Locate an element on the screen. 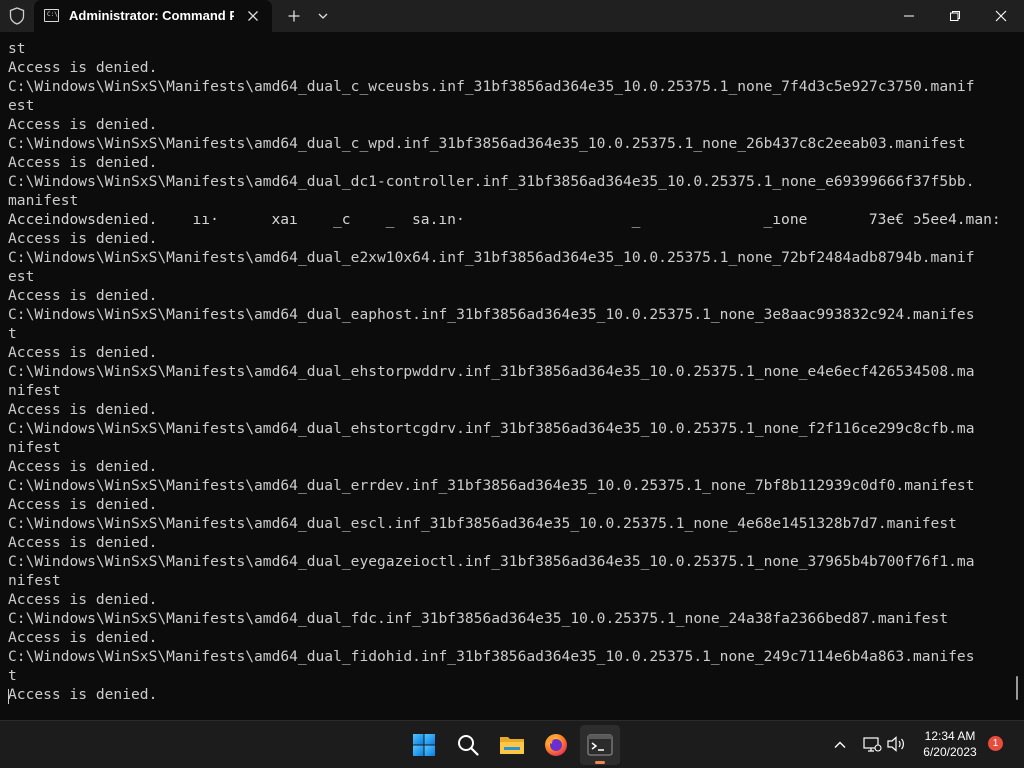 The height and width of the screenshot is (768, 1024). terminal-taskbar-button is located at coordinates (600, 745).